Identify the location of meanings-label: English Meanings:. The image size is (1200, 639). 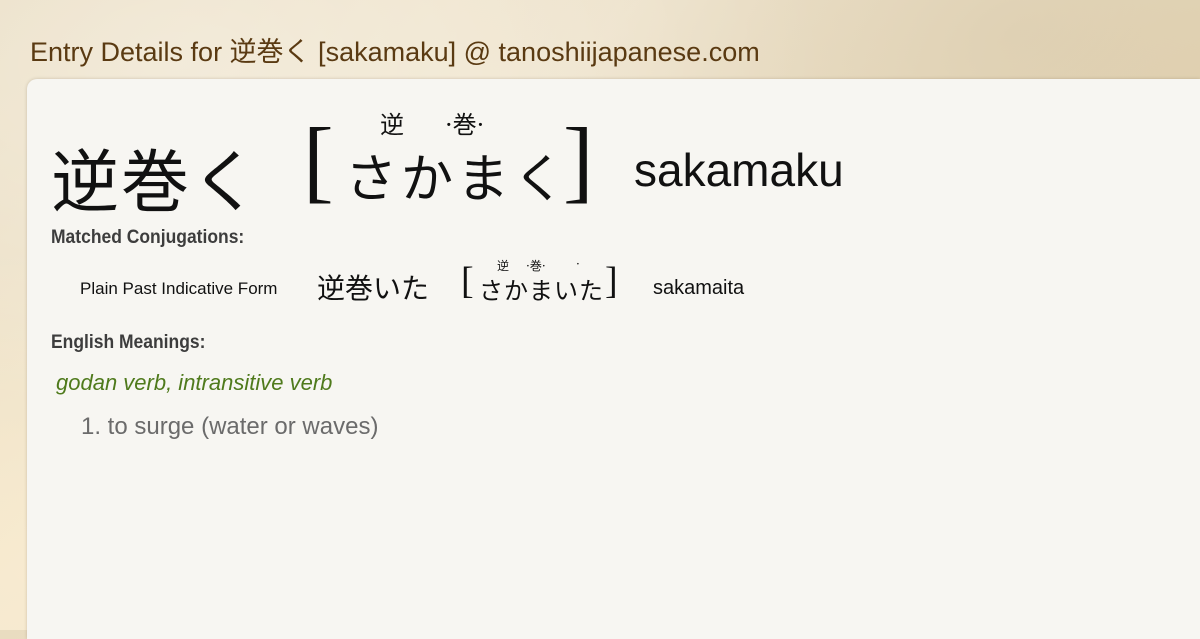
(128, 342).